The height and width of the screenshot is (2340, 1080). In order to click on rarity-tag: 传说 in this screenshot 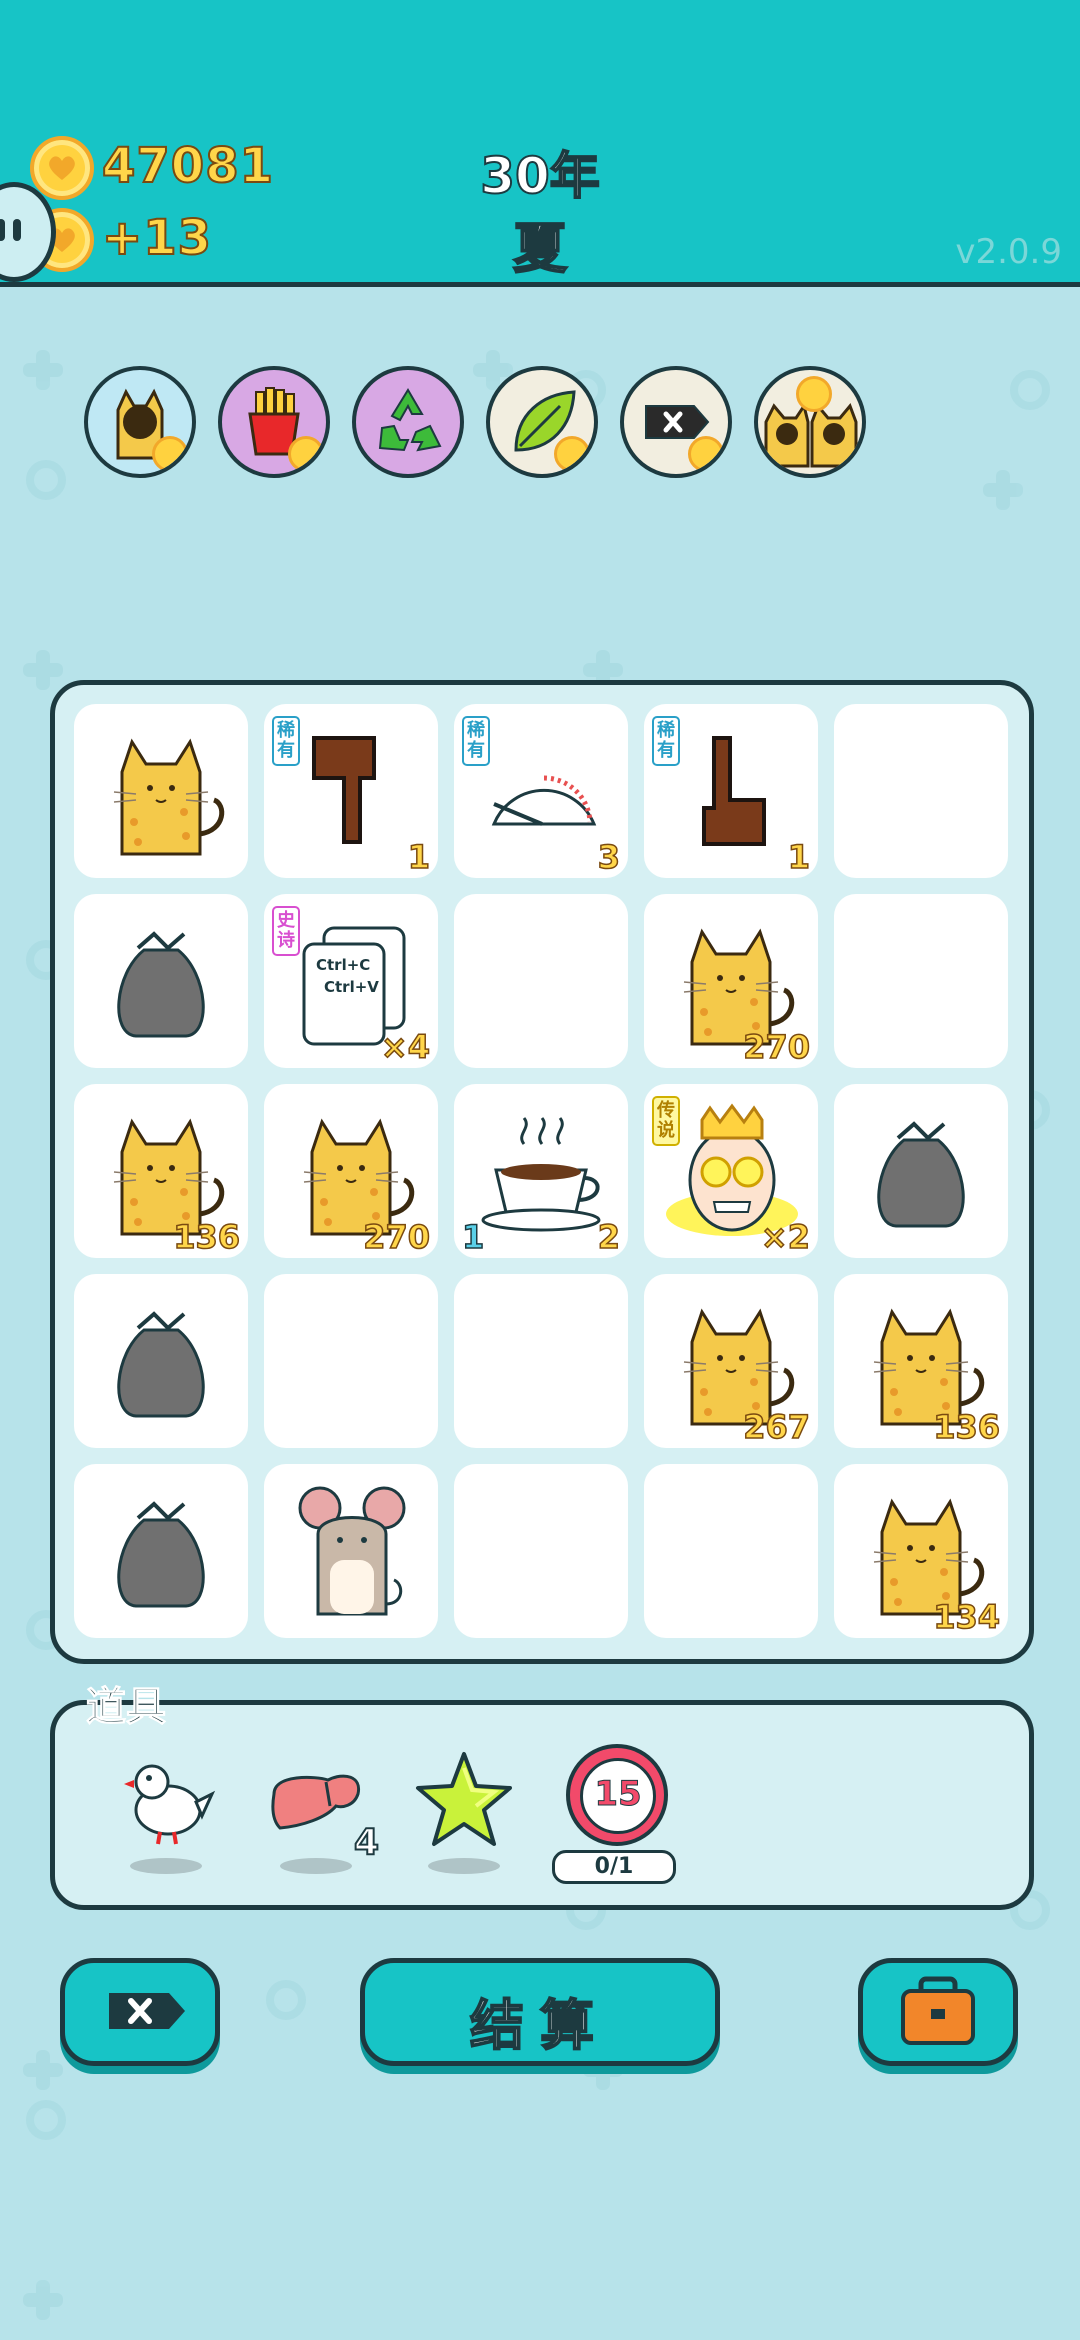, I will do `click(666, 1121)`.